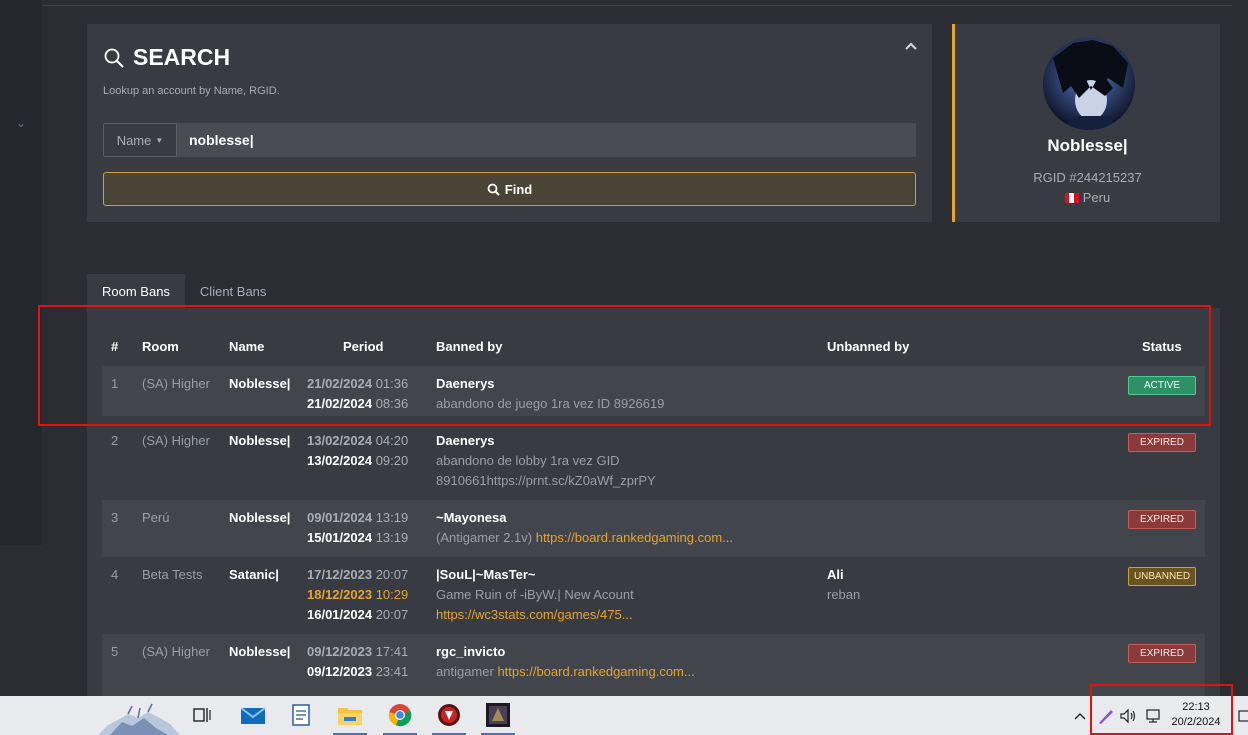 Image resolution: width=1248 pixels, height=735 pixels. Describe the element at coordinates (350, 715) in the screenshot. I see `file-explorer-icon` at that location.